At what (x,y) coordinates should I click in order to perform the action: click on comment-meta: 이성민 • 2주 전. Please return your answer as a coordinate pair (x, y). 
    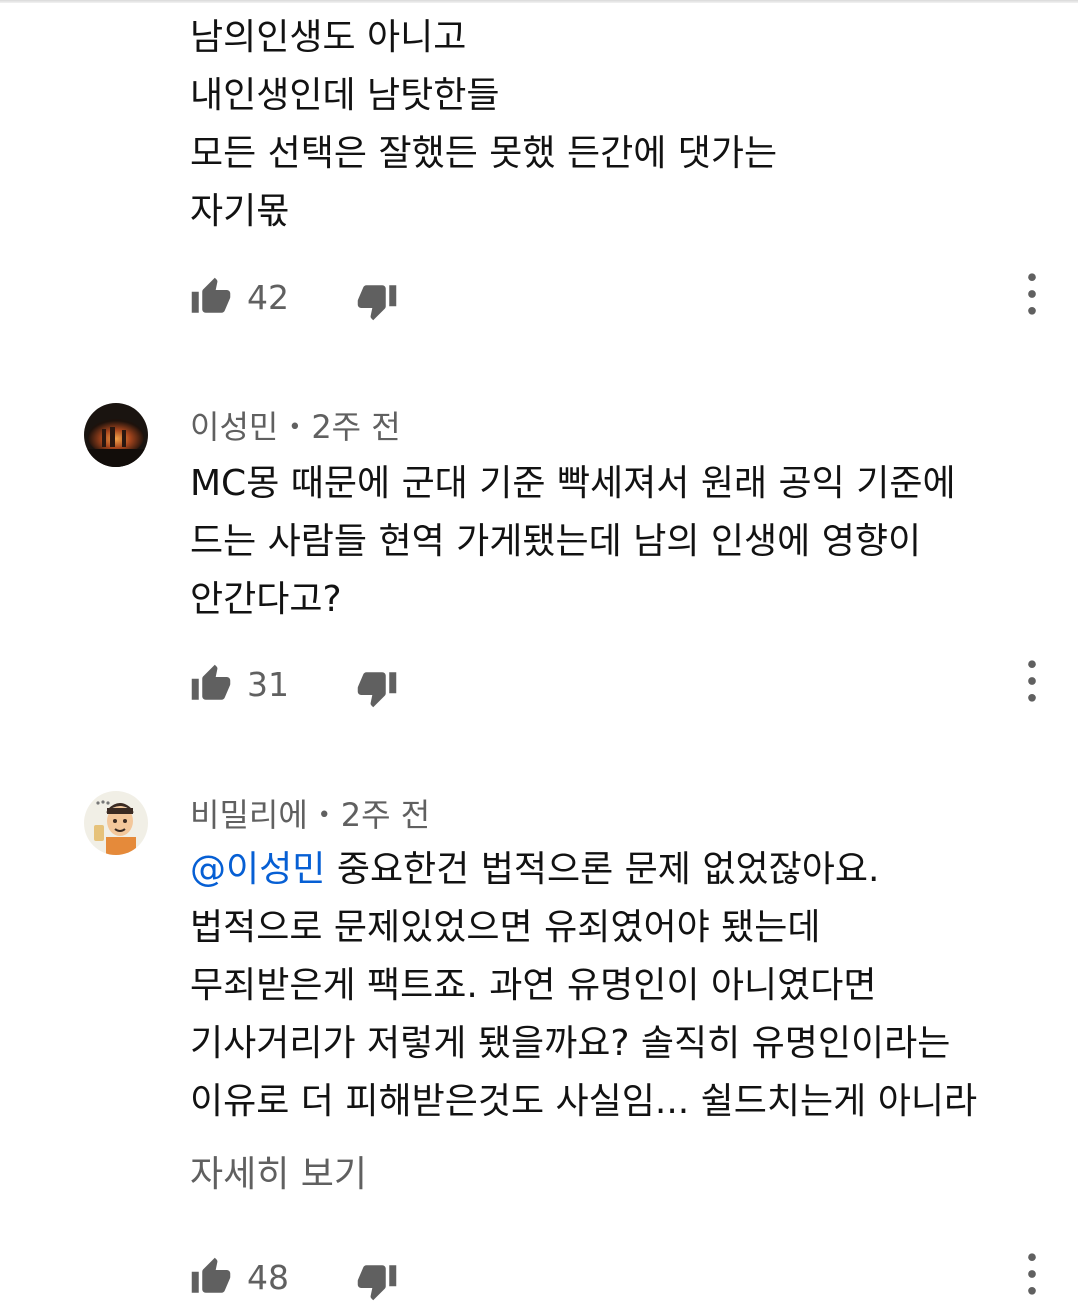
    Looking at the image, I should click on (295, 425).